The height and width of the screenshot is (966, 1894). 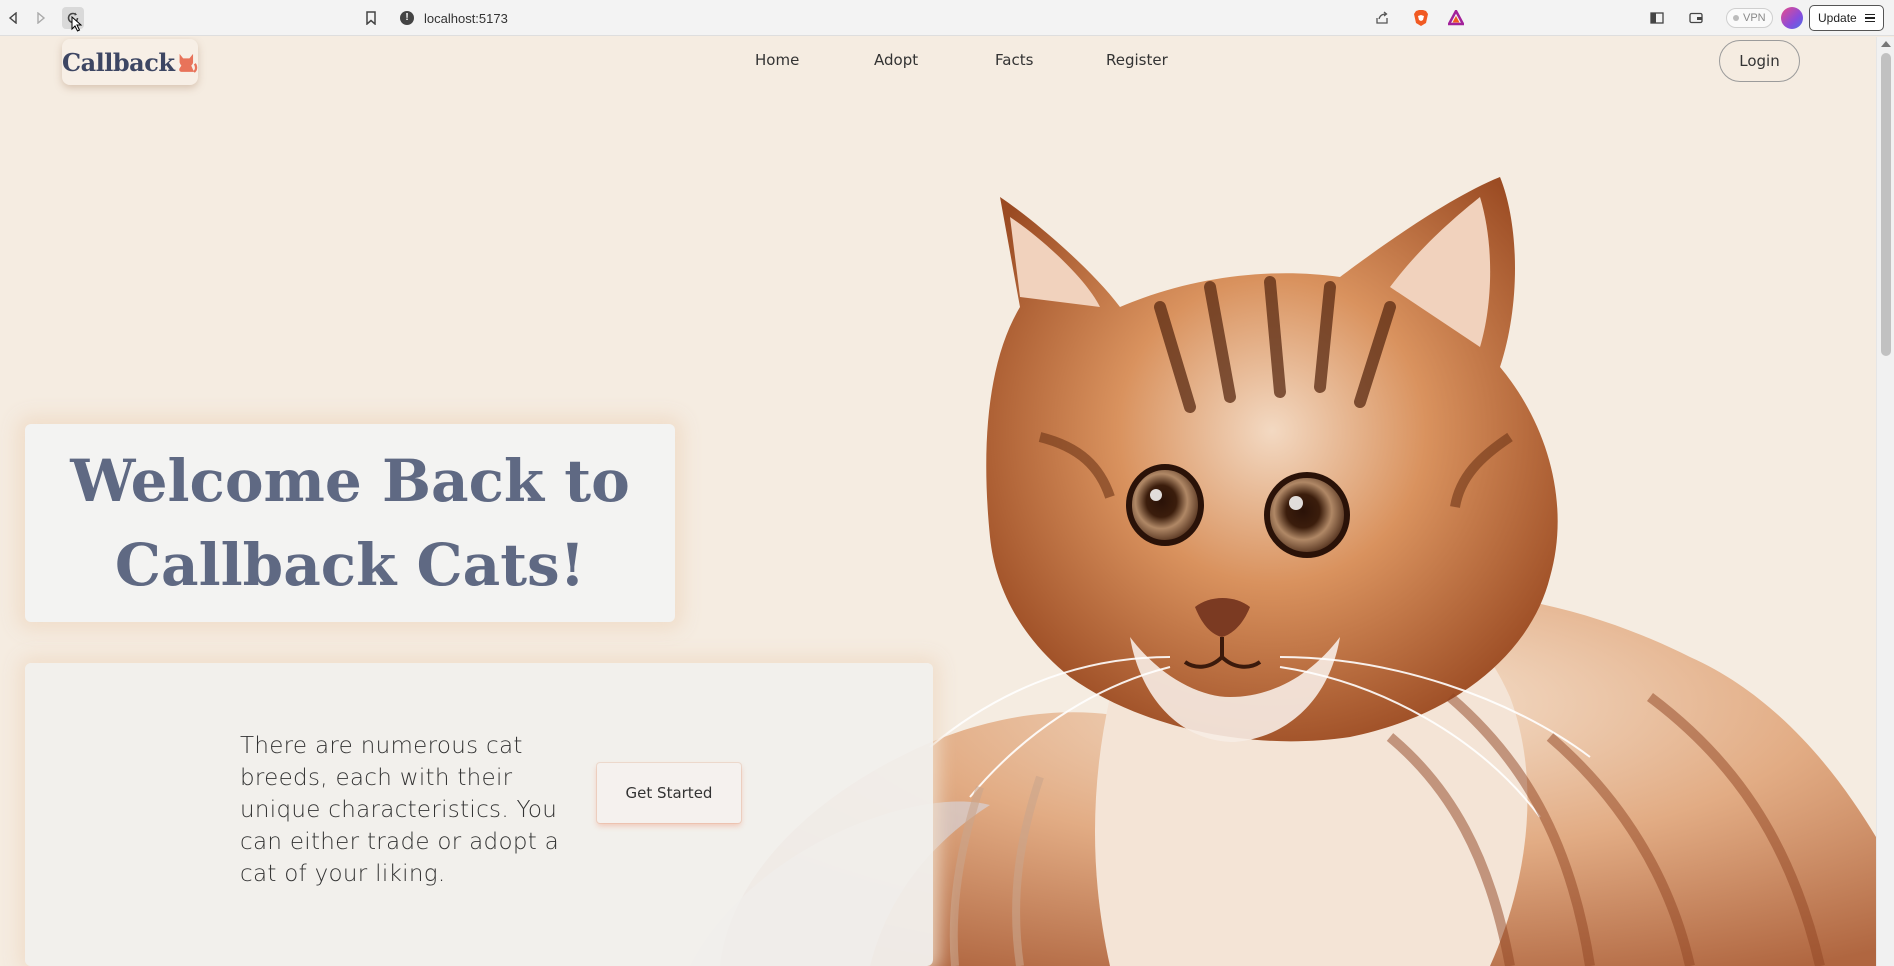 I want to click on update-button: Update, so click(x=1846, y=18).